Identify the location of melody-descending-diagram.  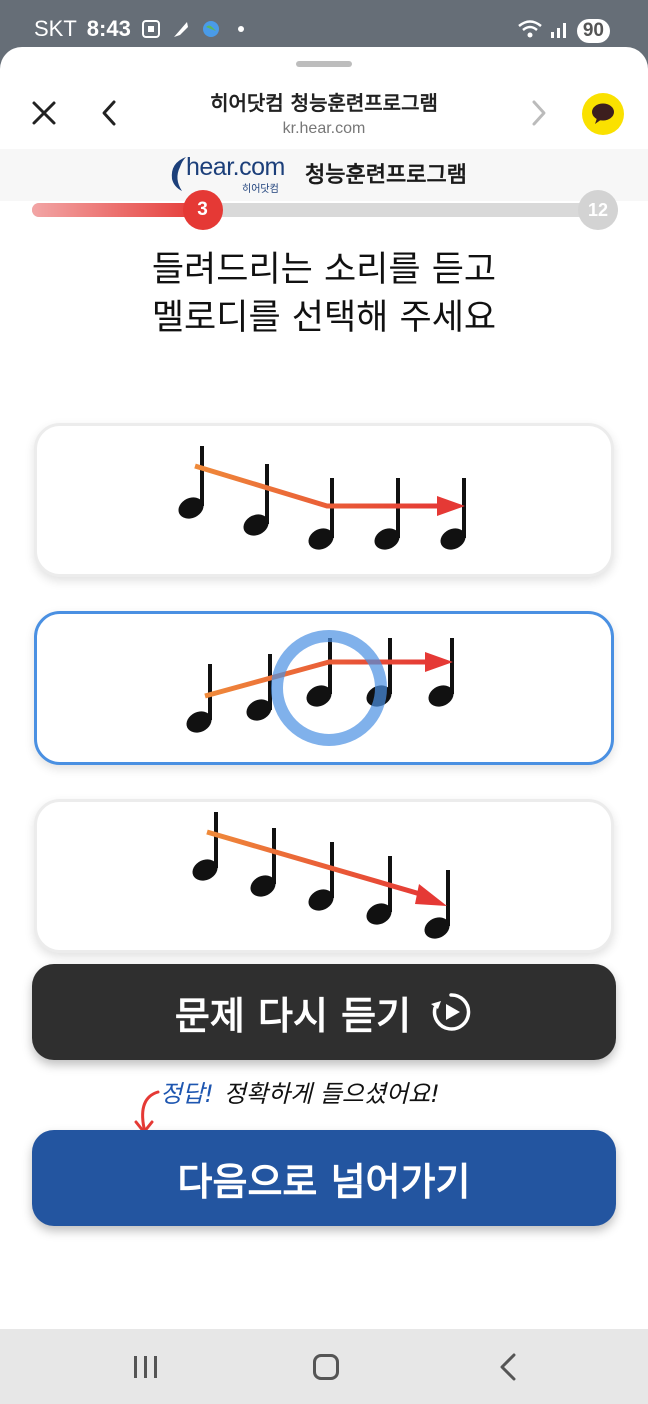
(321, 875).